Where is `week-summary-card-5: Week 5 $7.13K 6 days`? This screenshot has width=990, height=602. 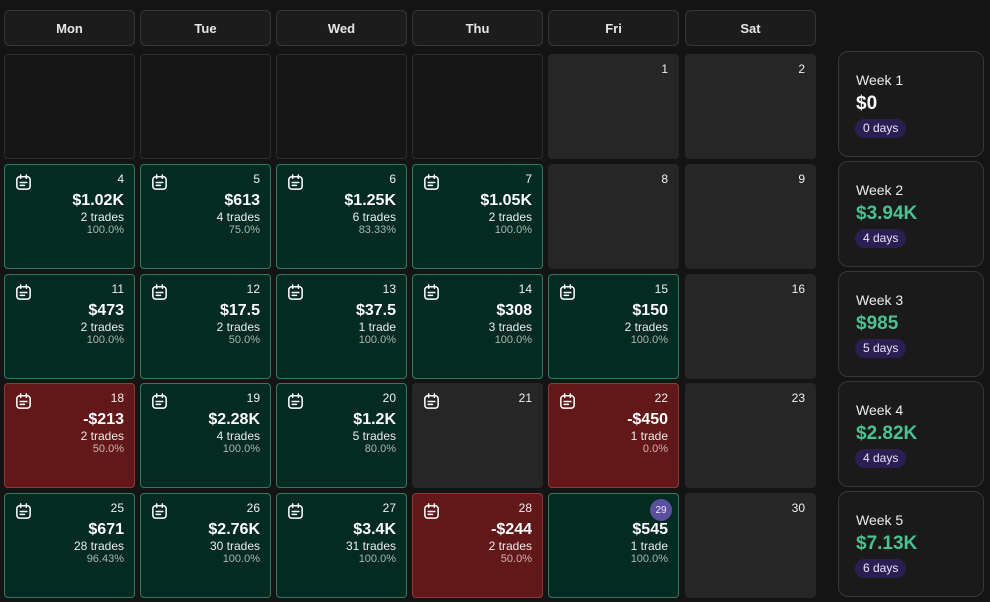 week-summary-card-5: Week 5 $7.13K 6 days is located at coordinates (911, 544).